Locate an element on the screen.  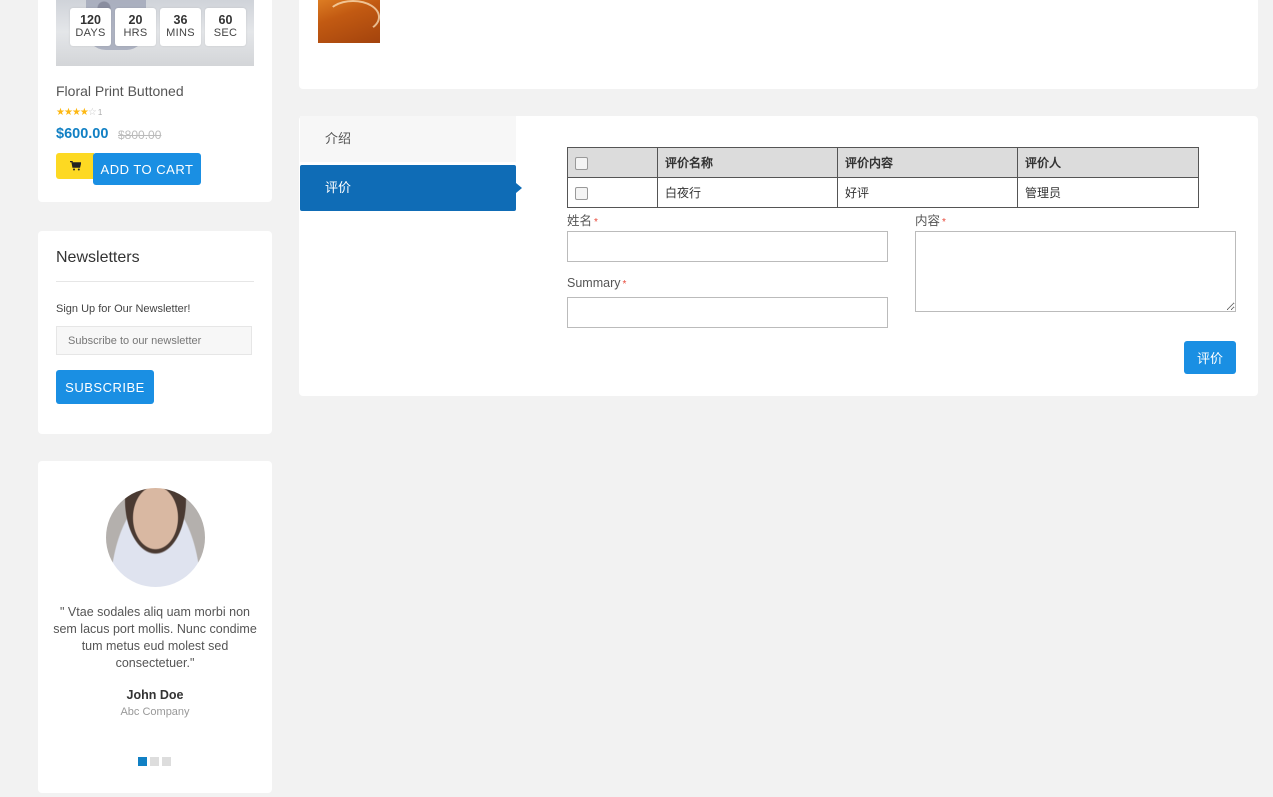
submit-review-button: 评价 is located at coordinates (1210, 357).